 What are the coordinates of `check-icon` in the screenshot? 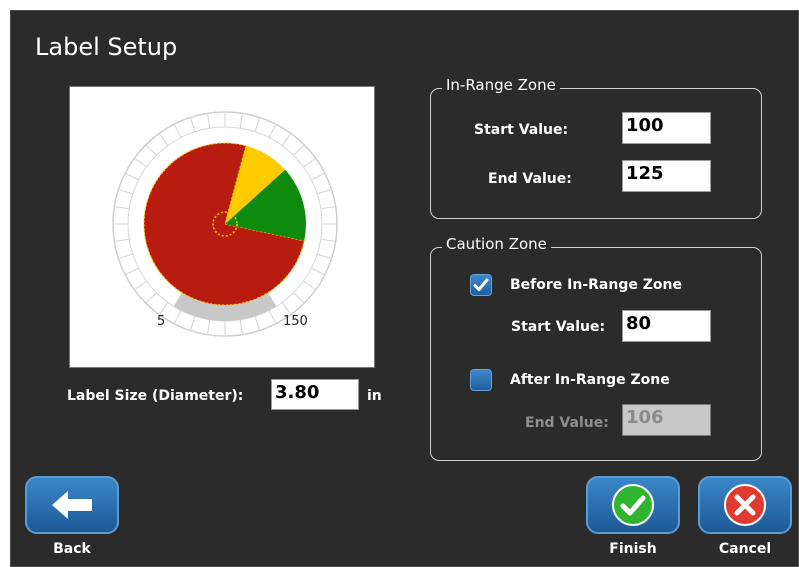 It's located at (481, 284).